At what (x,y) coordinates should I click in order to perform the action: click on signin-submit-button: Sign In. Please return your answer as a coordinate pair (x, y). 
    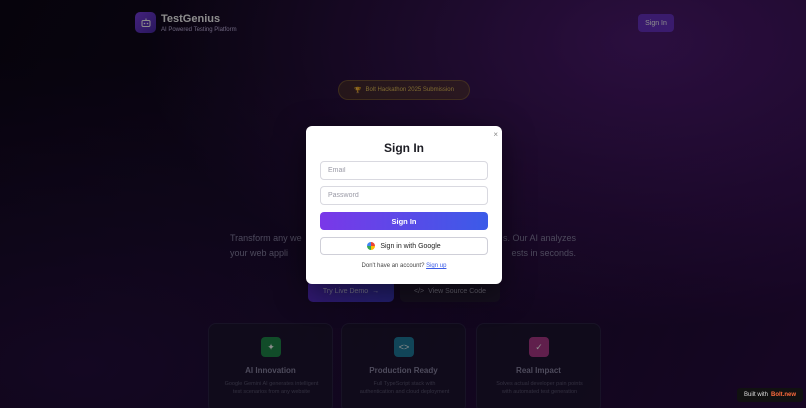
    Looking at the image, I should click on (404, 221).